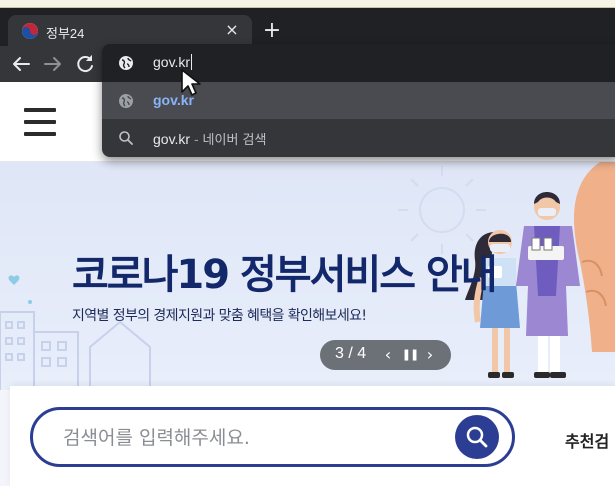 Image resolution: width=615 pixels, height=486 pixels. Describe the element at coordinates (351, 353) in the screenshot. I see `slide-counter: 3 / 4` at that location.